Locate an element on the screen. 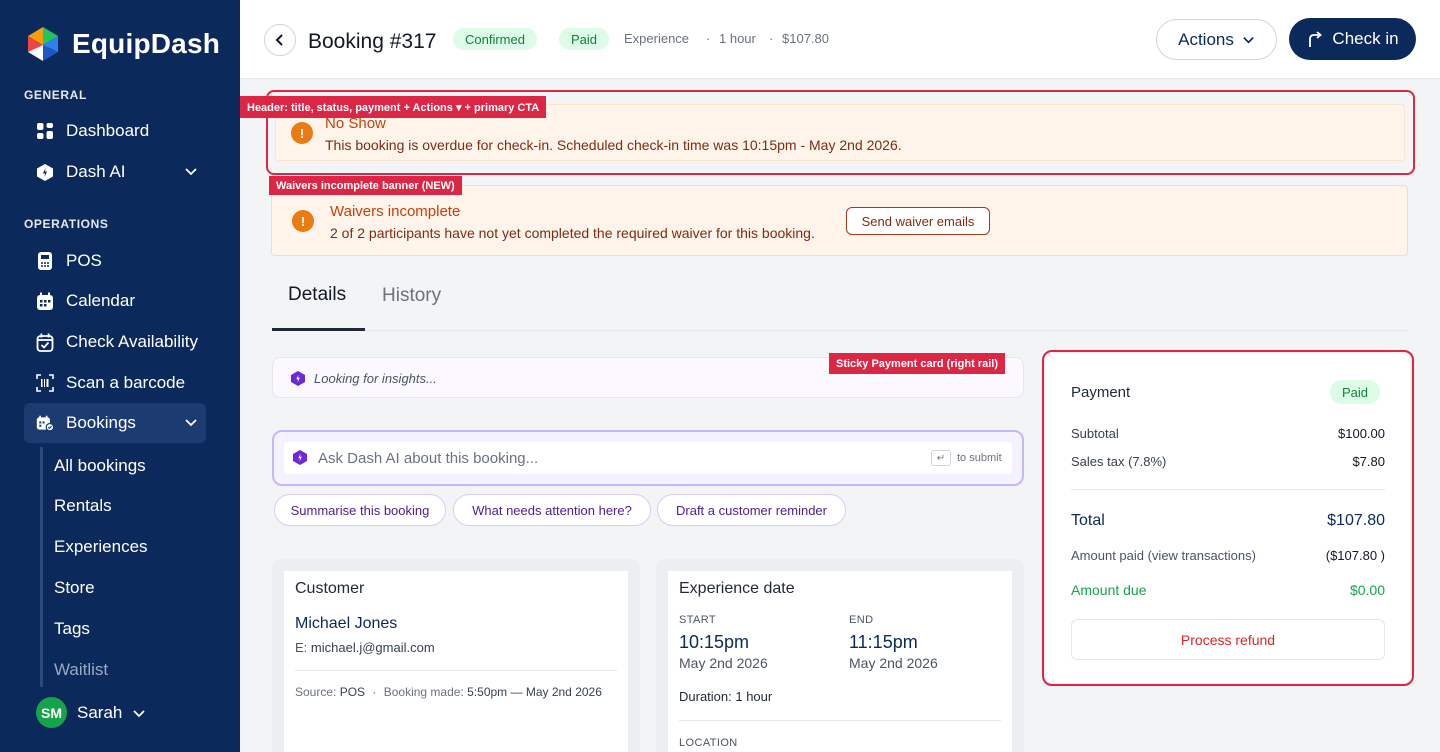  sidebar-subitem-experiences: Experiences is located at coordinates (101, 547).